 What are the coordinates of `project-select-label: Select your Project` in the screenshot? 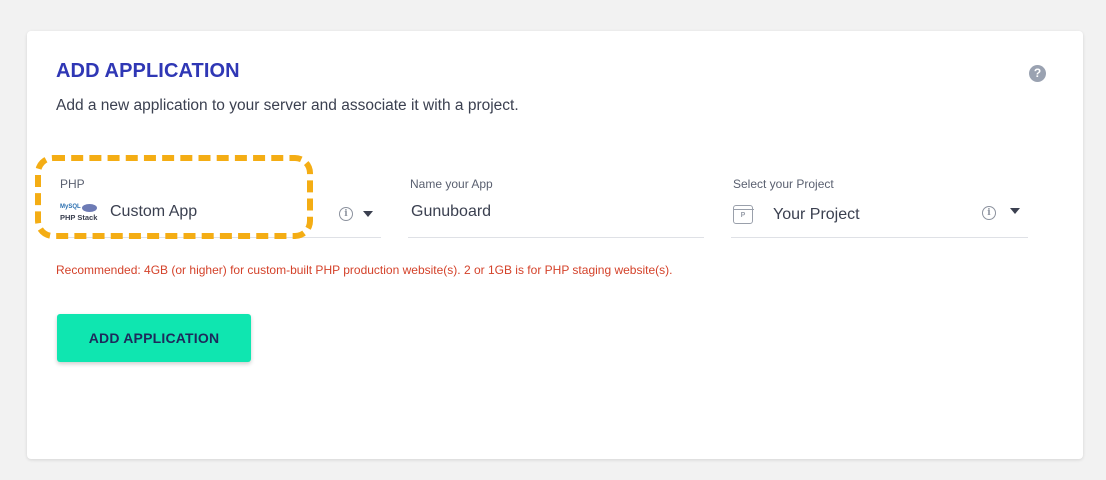 It's located at (783, 184).